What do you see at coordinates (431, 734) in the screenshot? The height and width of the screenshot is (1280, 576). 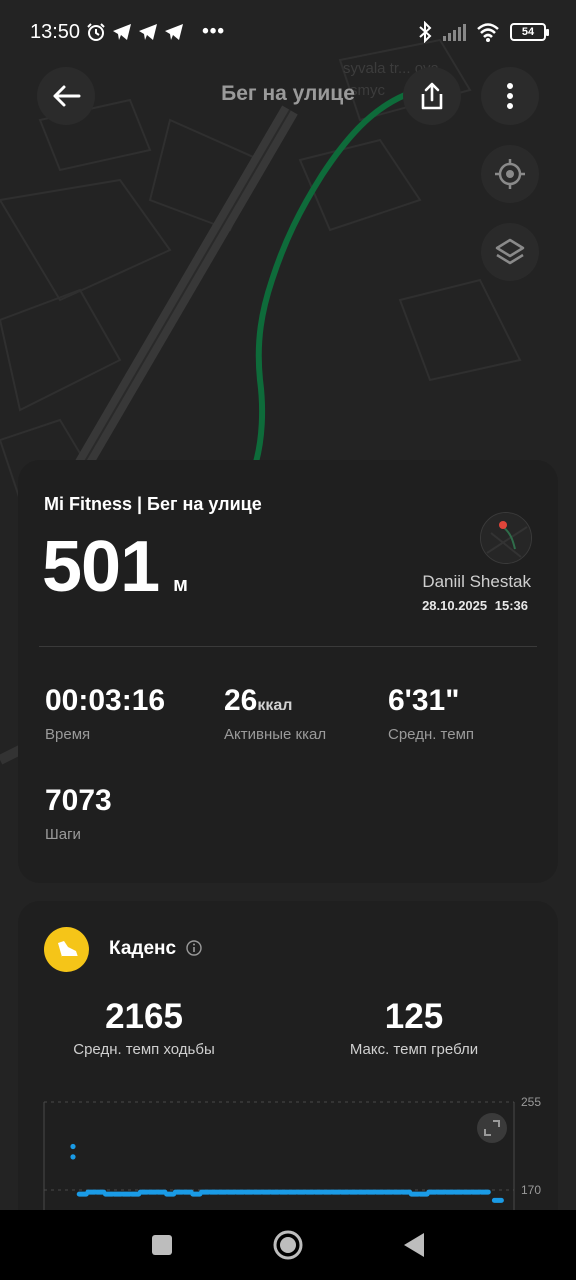 I see `stat-pace-label: Средн. темп` at bounding box center [431, 734].